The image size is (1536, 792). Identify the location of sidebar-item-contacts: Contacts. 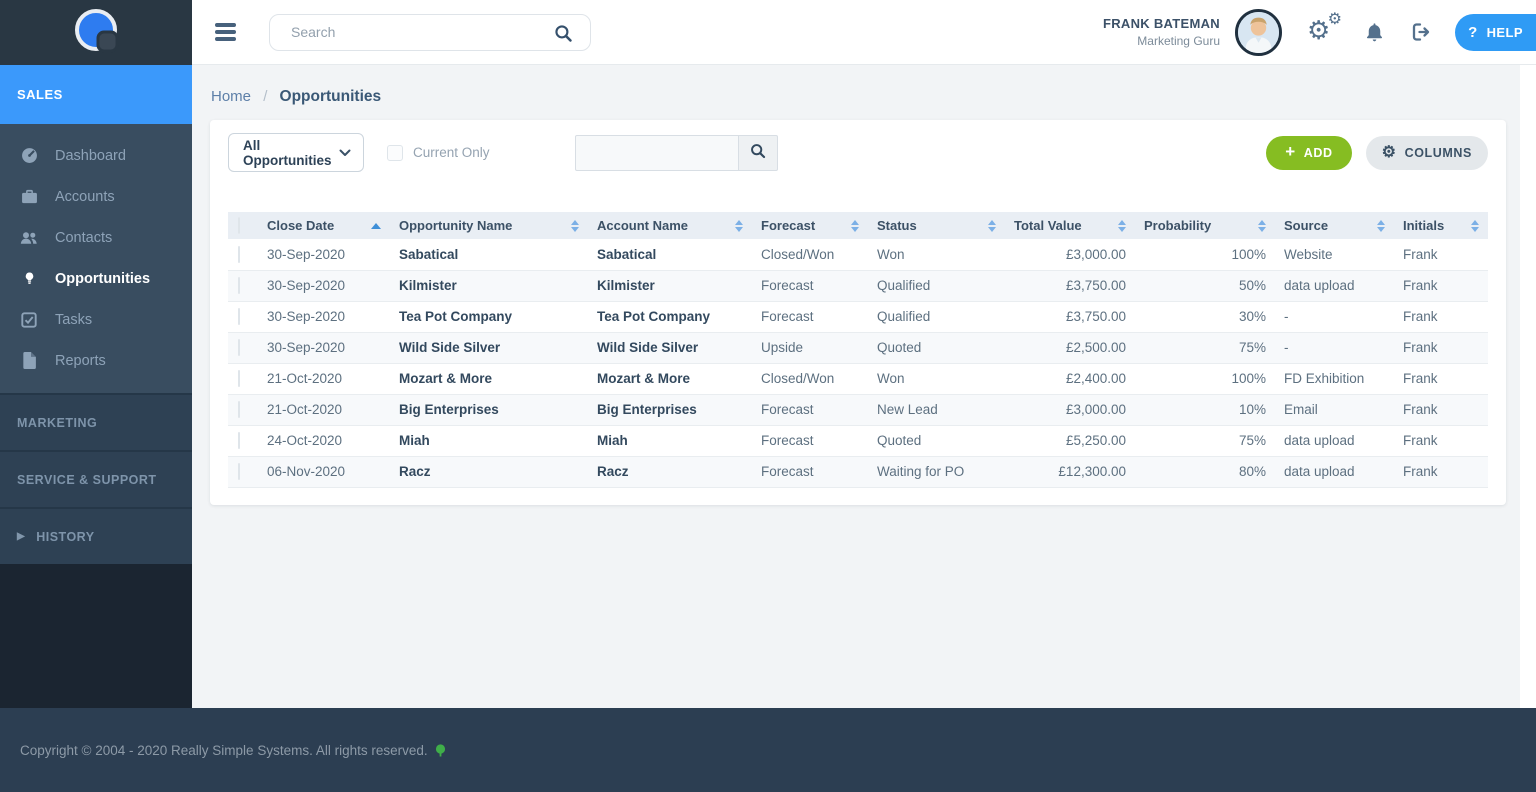
(96, 237).